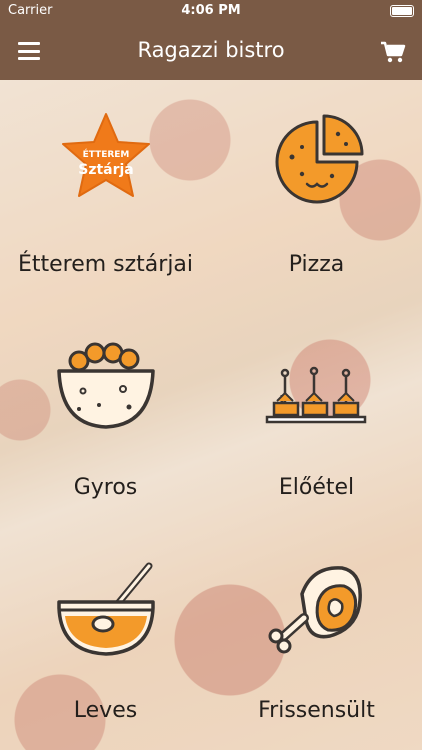 The height and width of the screenshot is (750, 422). What do you see at coordinates (106, 170) in the screenshot?
I see `badge-line2: Sztárja` at bounding box center [106, 170].